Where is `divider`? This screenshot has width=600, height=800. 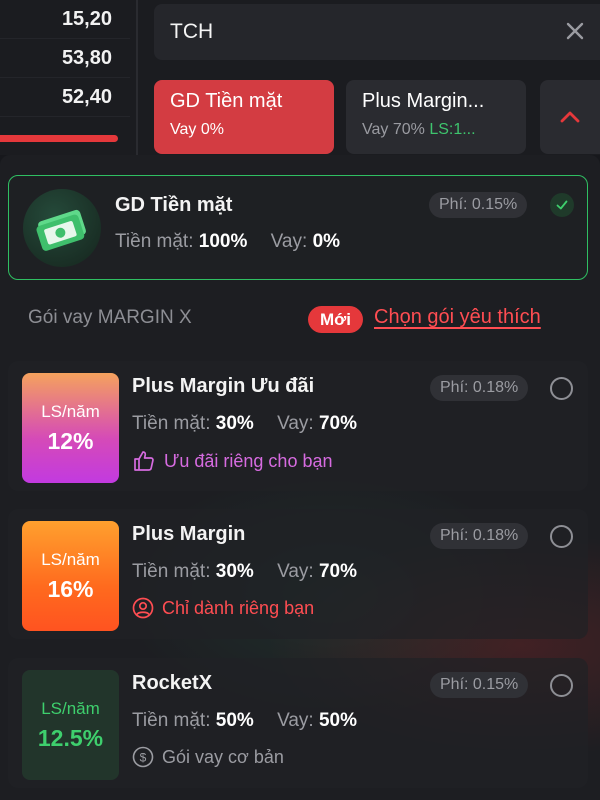
divider is located at coordinates (137, 77).